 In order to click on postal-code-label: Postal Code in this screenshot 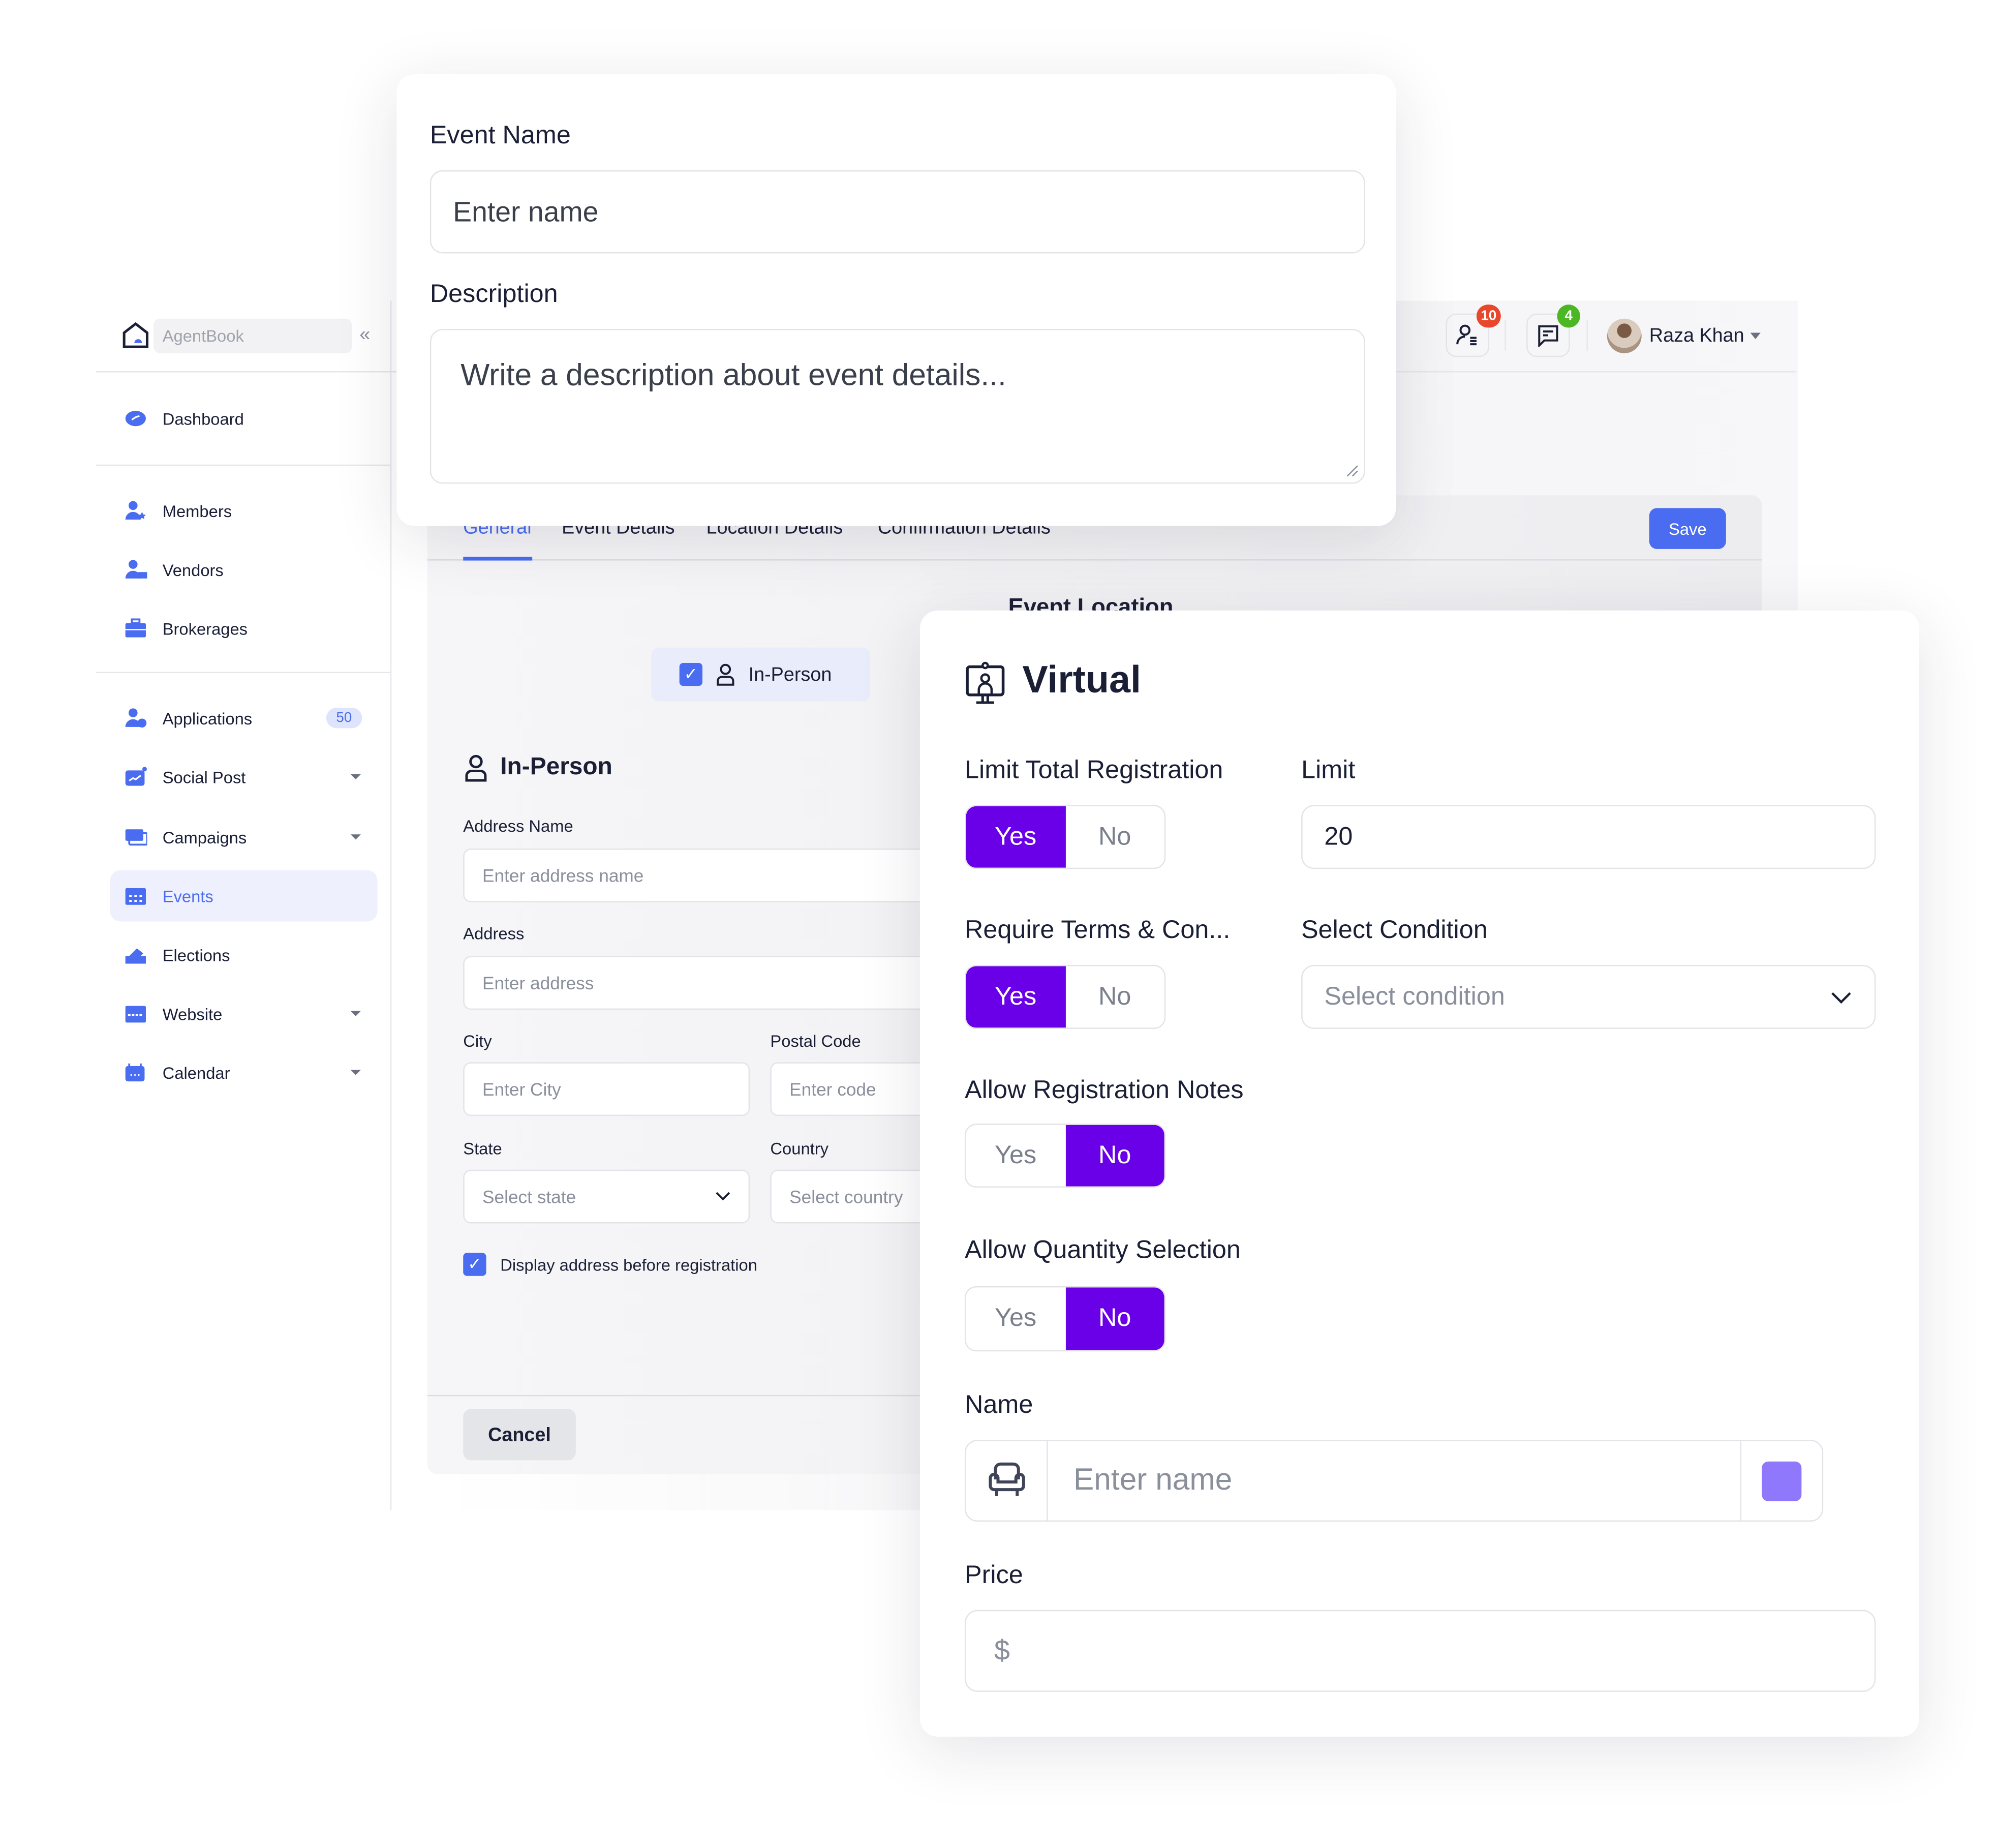, I will do `click(815, 1041)`.